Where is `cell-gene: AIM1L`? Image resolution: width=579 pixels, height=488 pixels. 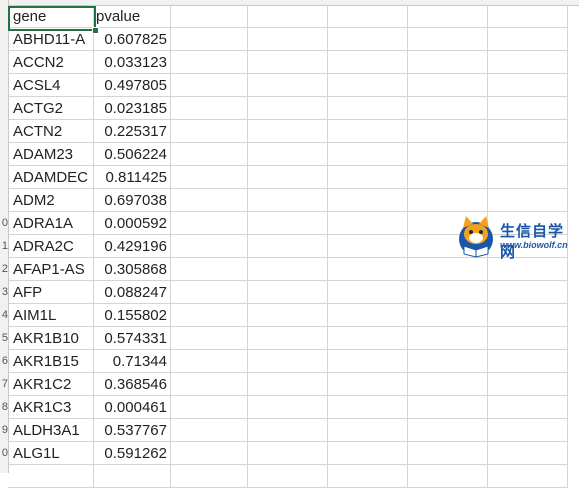 cell-gene: AIM1L is located at coordinates (51, 315).